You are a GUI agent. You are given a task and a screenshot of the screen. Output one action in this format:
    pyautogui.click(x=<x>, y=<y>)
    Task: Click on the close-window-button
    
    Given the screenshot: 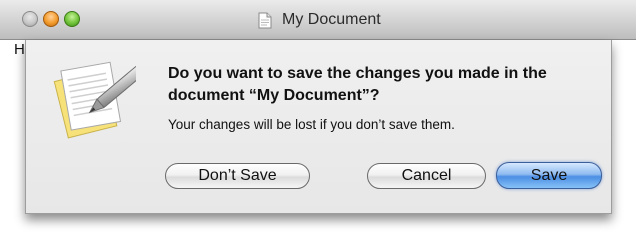 What is the action you would take?
    pyautogui.click(x=30, y=19)
    